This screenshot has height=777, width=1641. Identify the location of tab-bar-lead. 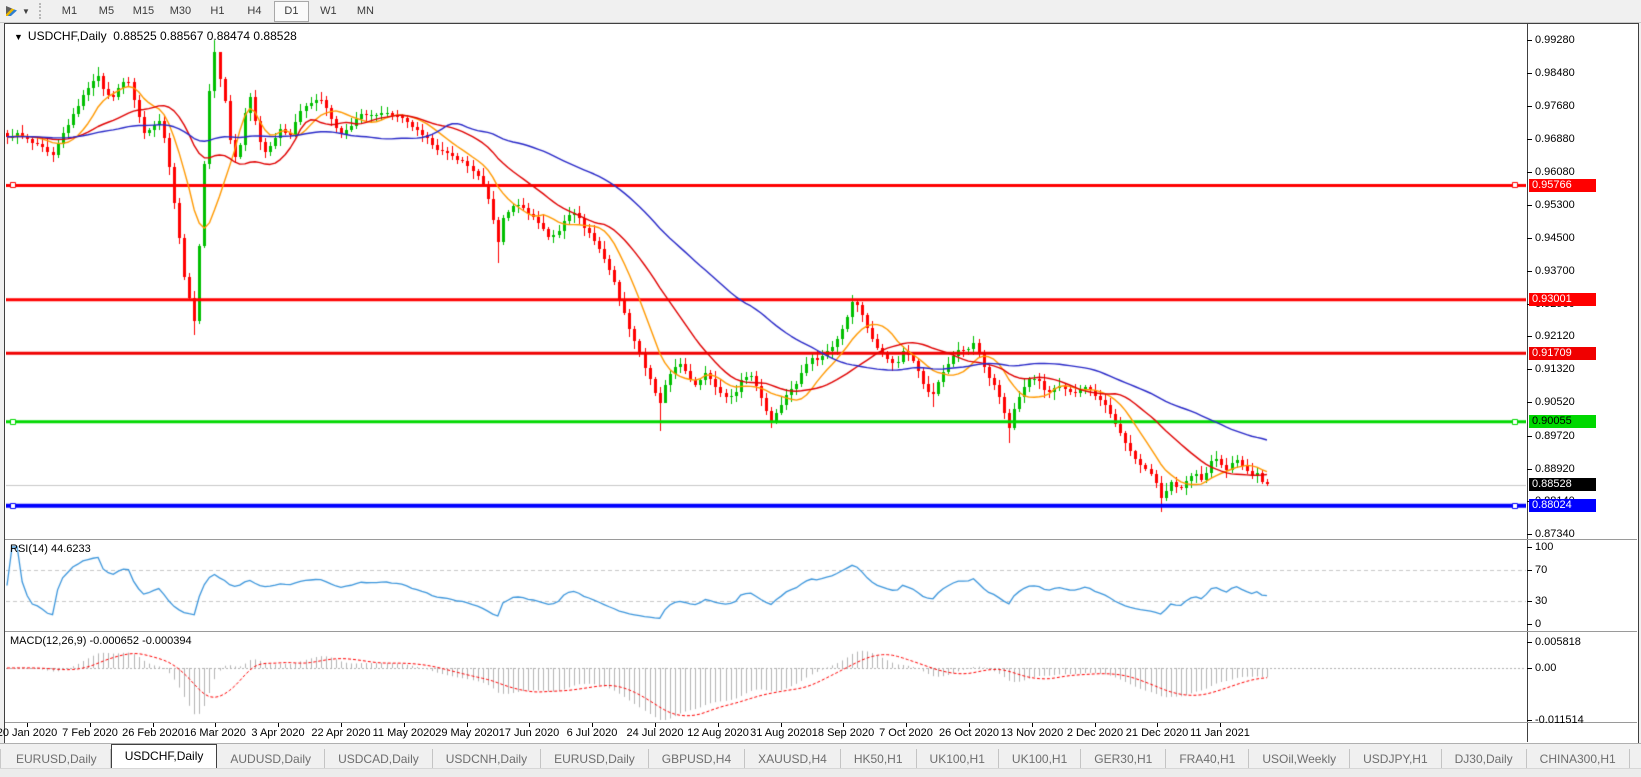
(0, 759).